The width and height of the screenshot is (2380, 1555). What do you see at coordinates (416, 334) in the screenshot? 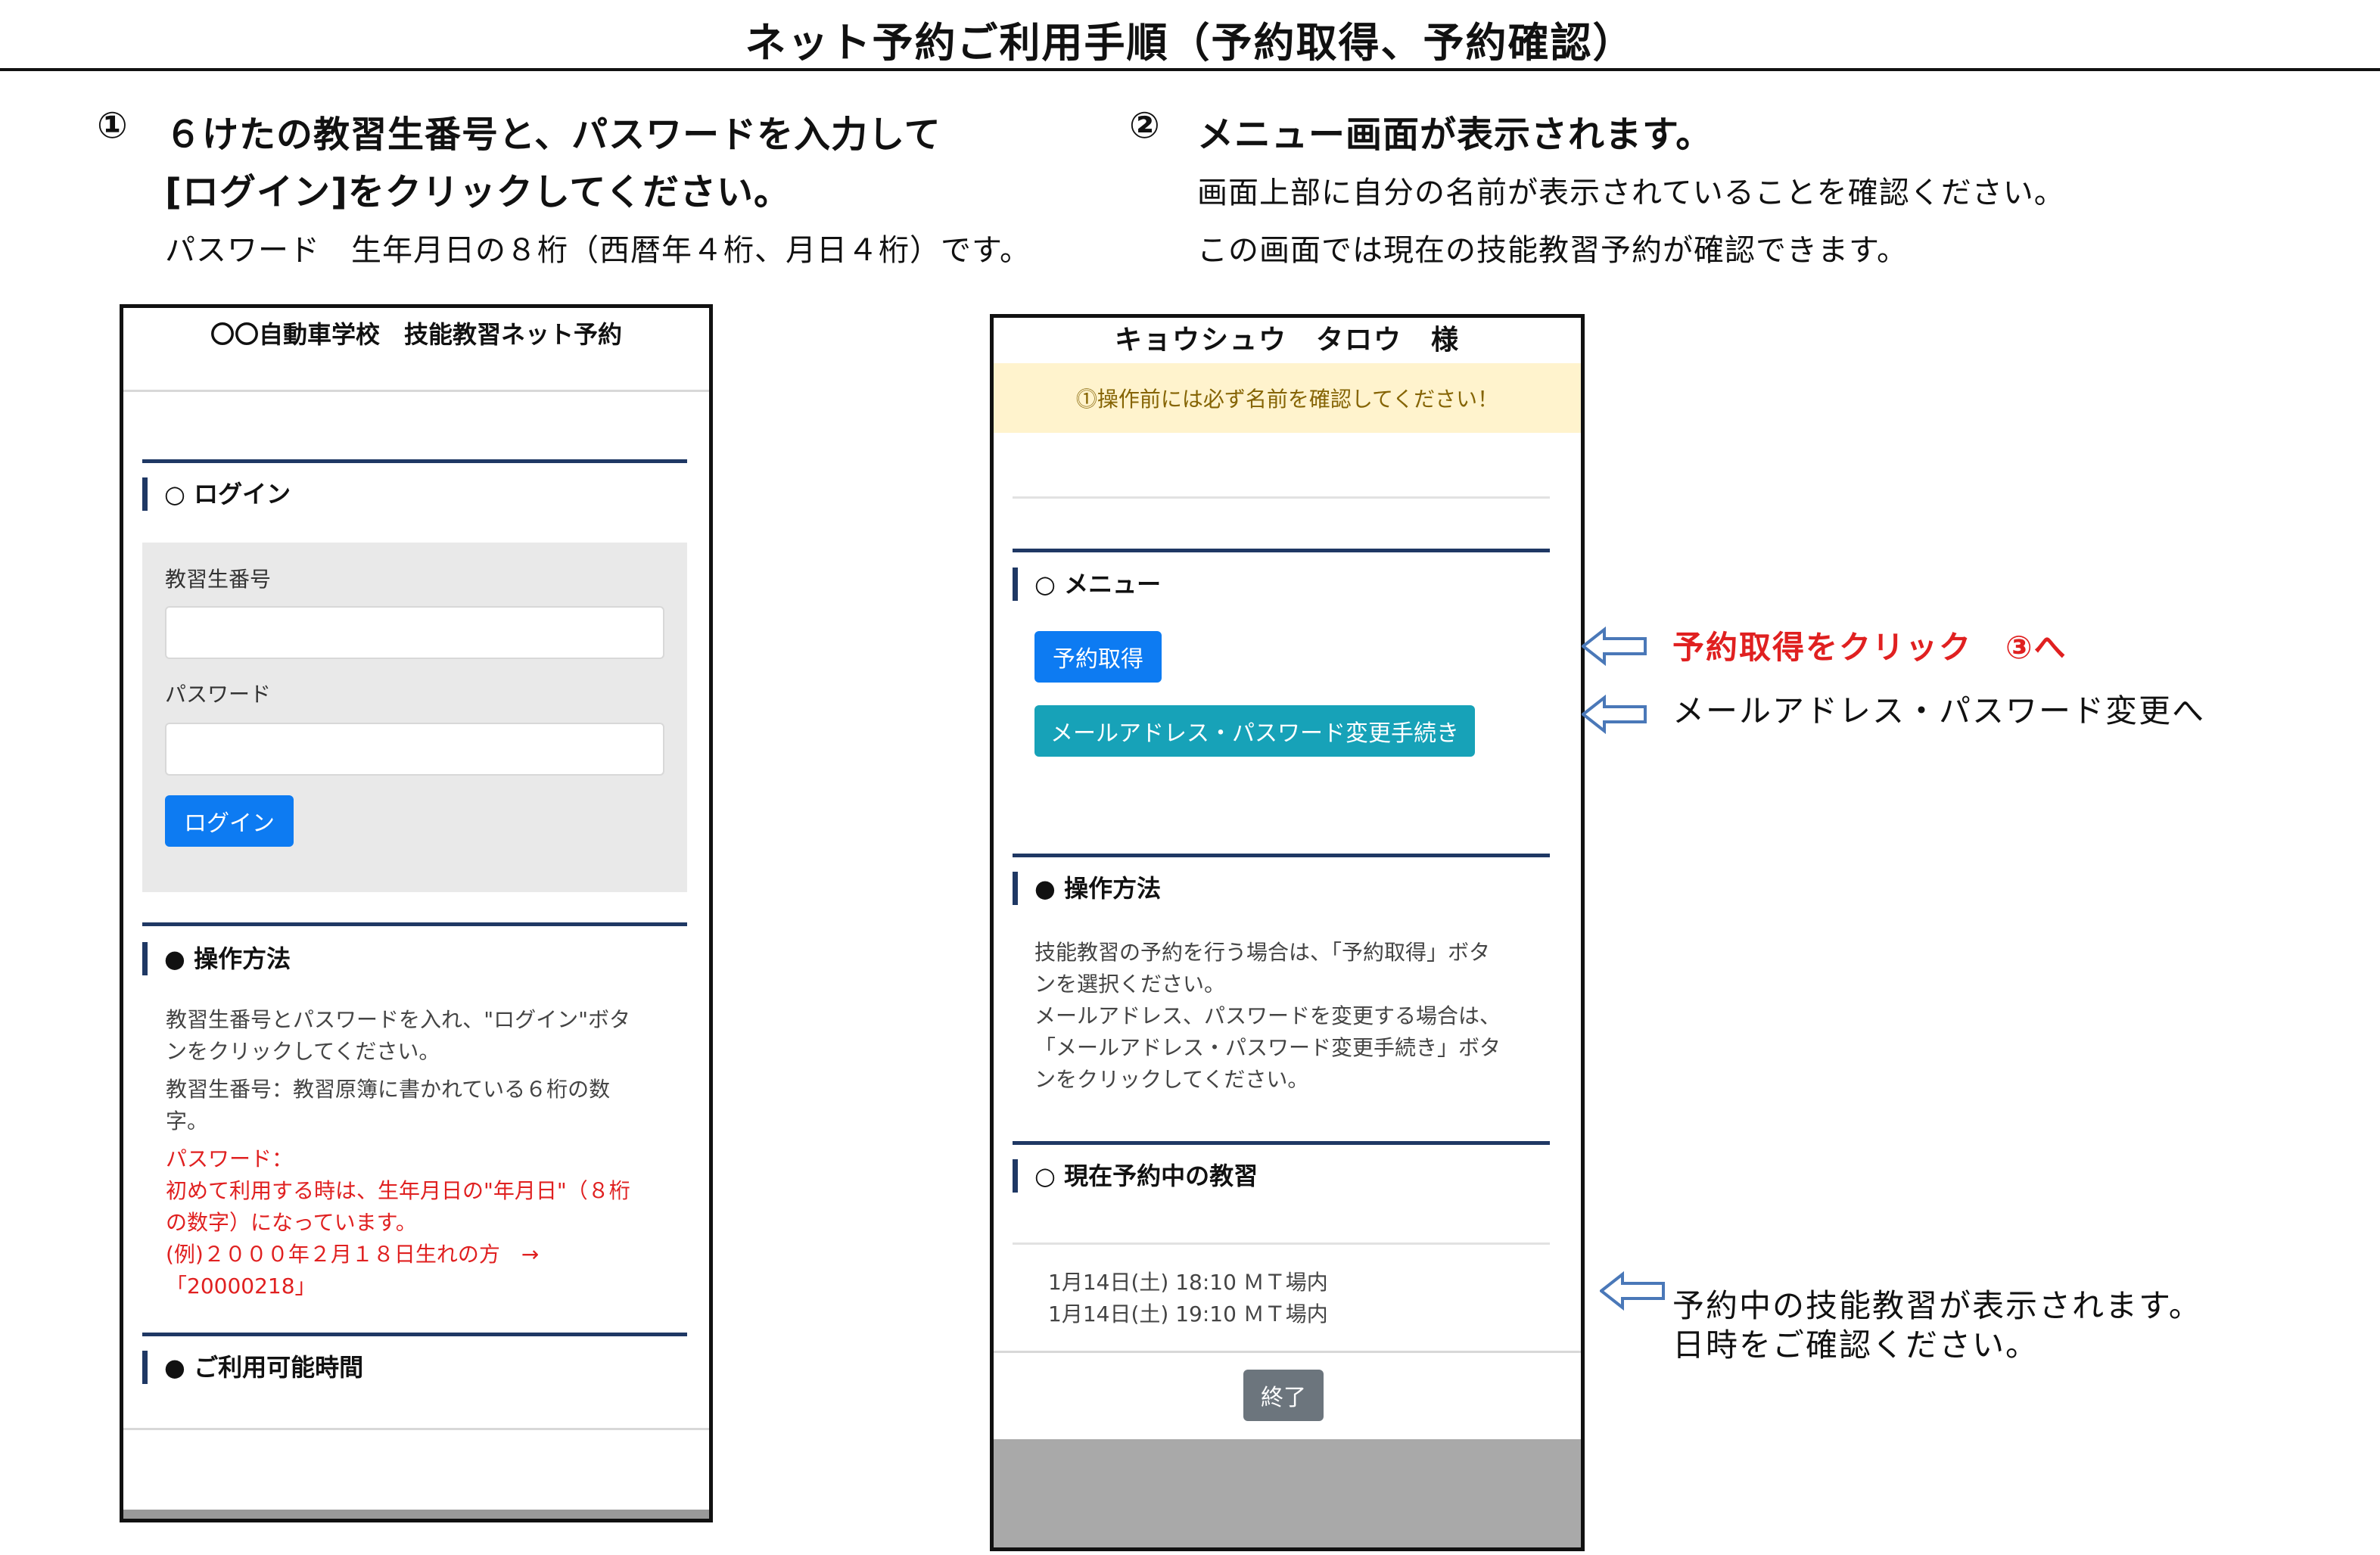
I see `school-header: 〇〇自動車学校 技能教習ネット予約` at bounding box center [416, 334].